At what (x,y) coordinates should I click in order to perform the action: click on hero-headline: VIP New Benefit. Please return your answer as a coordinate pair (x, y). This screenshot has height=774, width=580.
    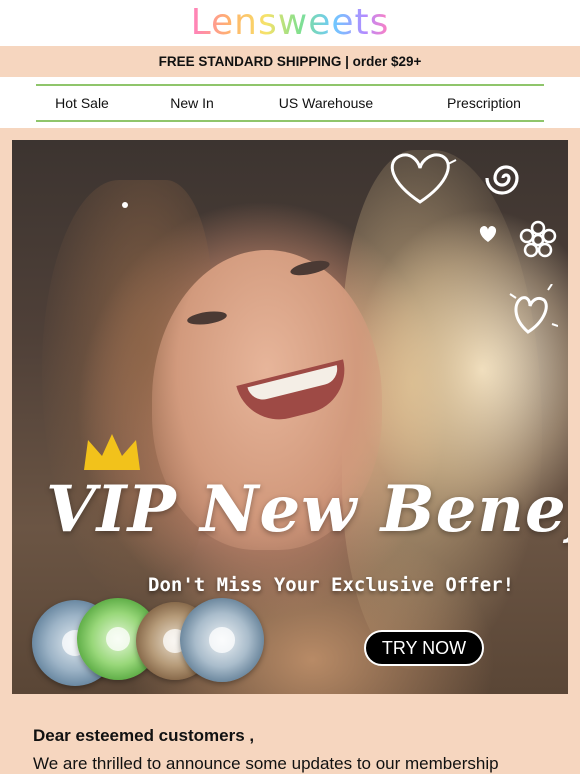
    Looking at the image, I should click on (307, 509).